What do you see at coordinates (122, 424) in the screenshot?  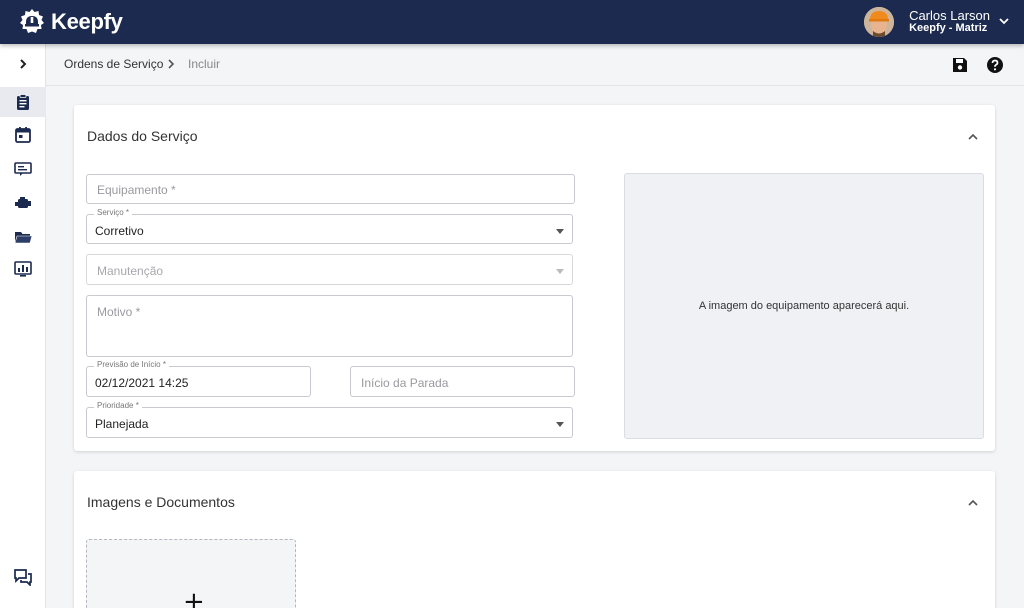 I see `priority-value: Planejada` at bounding box center [122, 424].